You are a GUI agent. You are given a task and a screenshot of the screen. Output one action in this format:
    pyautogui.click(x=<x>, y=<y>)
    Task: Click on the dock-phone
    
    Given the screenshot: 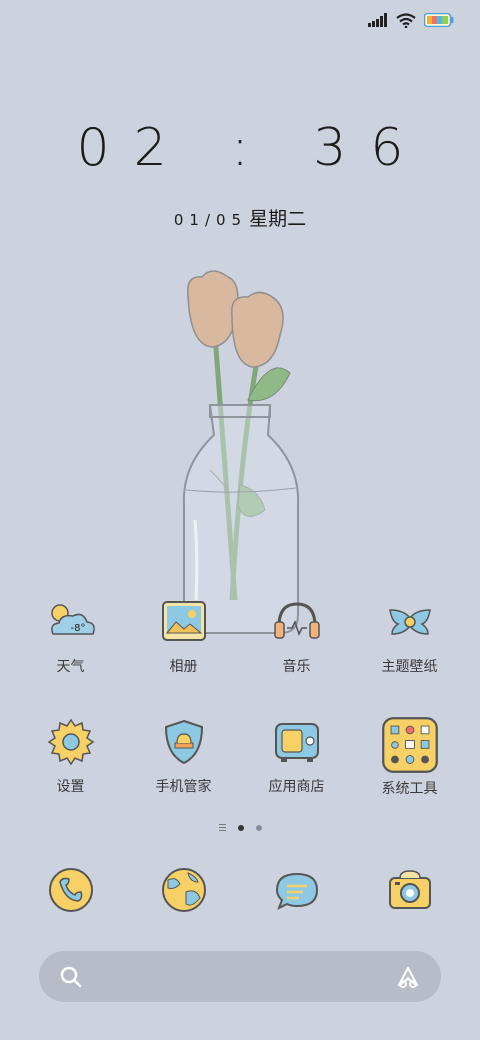 What is the action you would take?
    pyautogui.click(x=70, y=890)
    